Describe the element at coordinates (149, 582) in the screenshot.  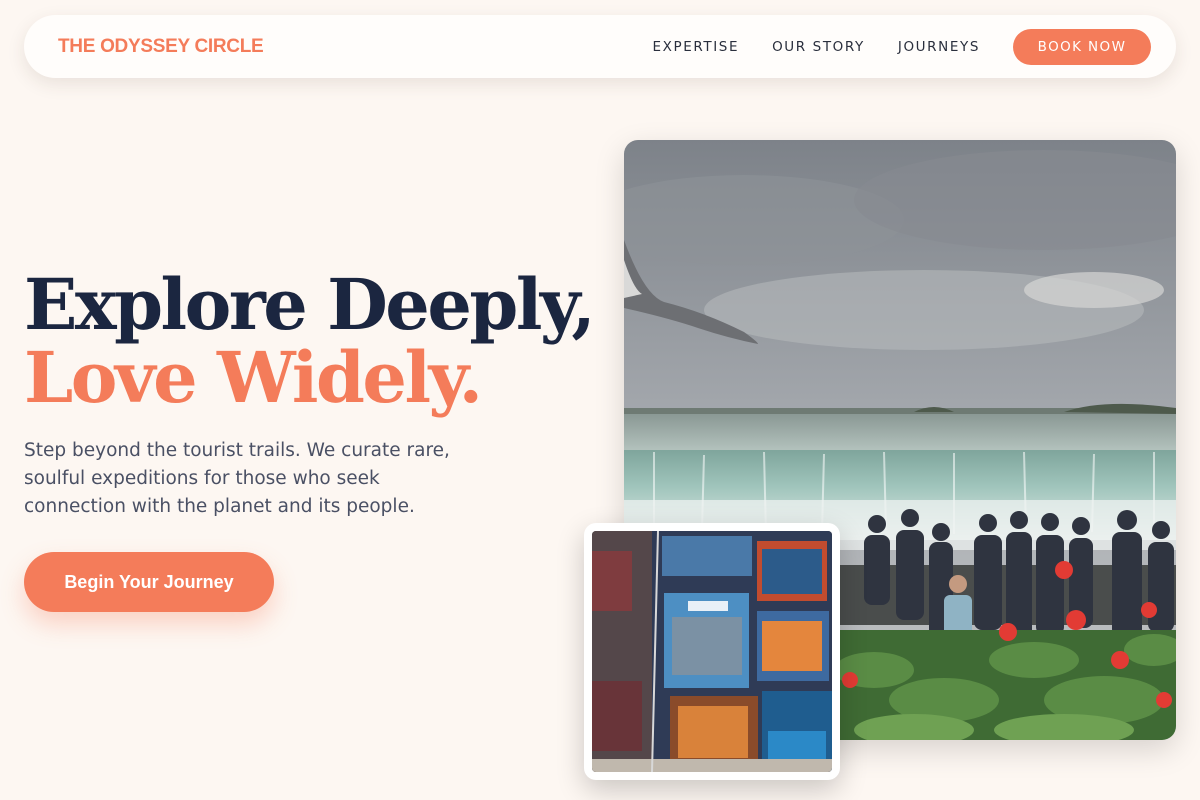
I see `begin-journey-button: Begin Your Journey` at that location.